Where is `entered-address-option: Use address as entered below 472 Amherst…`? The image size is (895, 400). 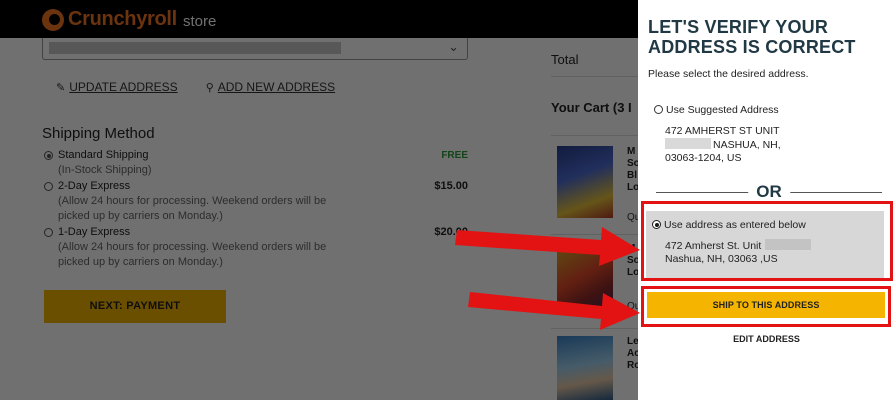 entered-address-option: Use address as entered below 472 Amherst… is located at coordinates (765, 244).